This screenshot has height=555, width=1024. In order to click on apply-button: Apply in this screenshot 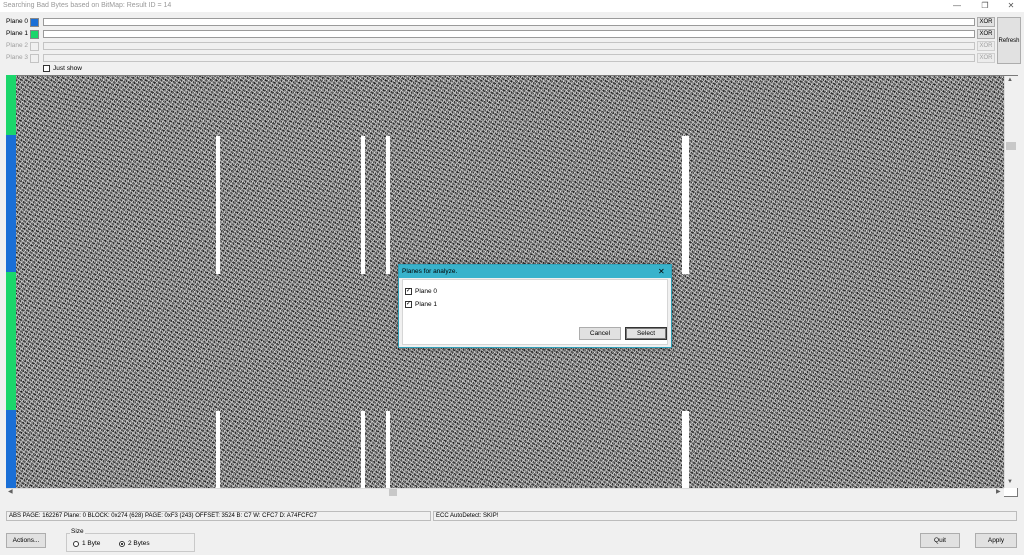, I will do `click(996, 540)`.